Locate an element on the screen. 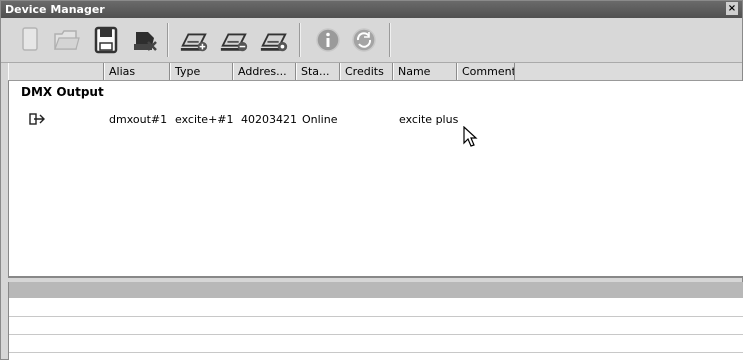  save-button is located at coordinates (106, 40).